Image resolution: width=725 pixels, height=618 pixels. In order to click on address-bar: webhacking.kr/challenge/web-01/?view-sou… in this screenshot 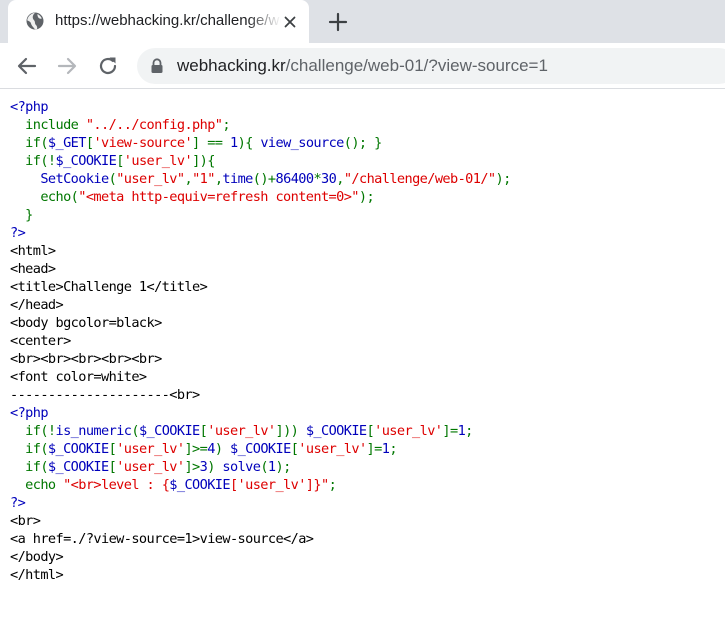, I will do `click(431, 66)`.